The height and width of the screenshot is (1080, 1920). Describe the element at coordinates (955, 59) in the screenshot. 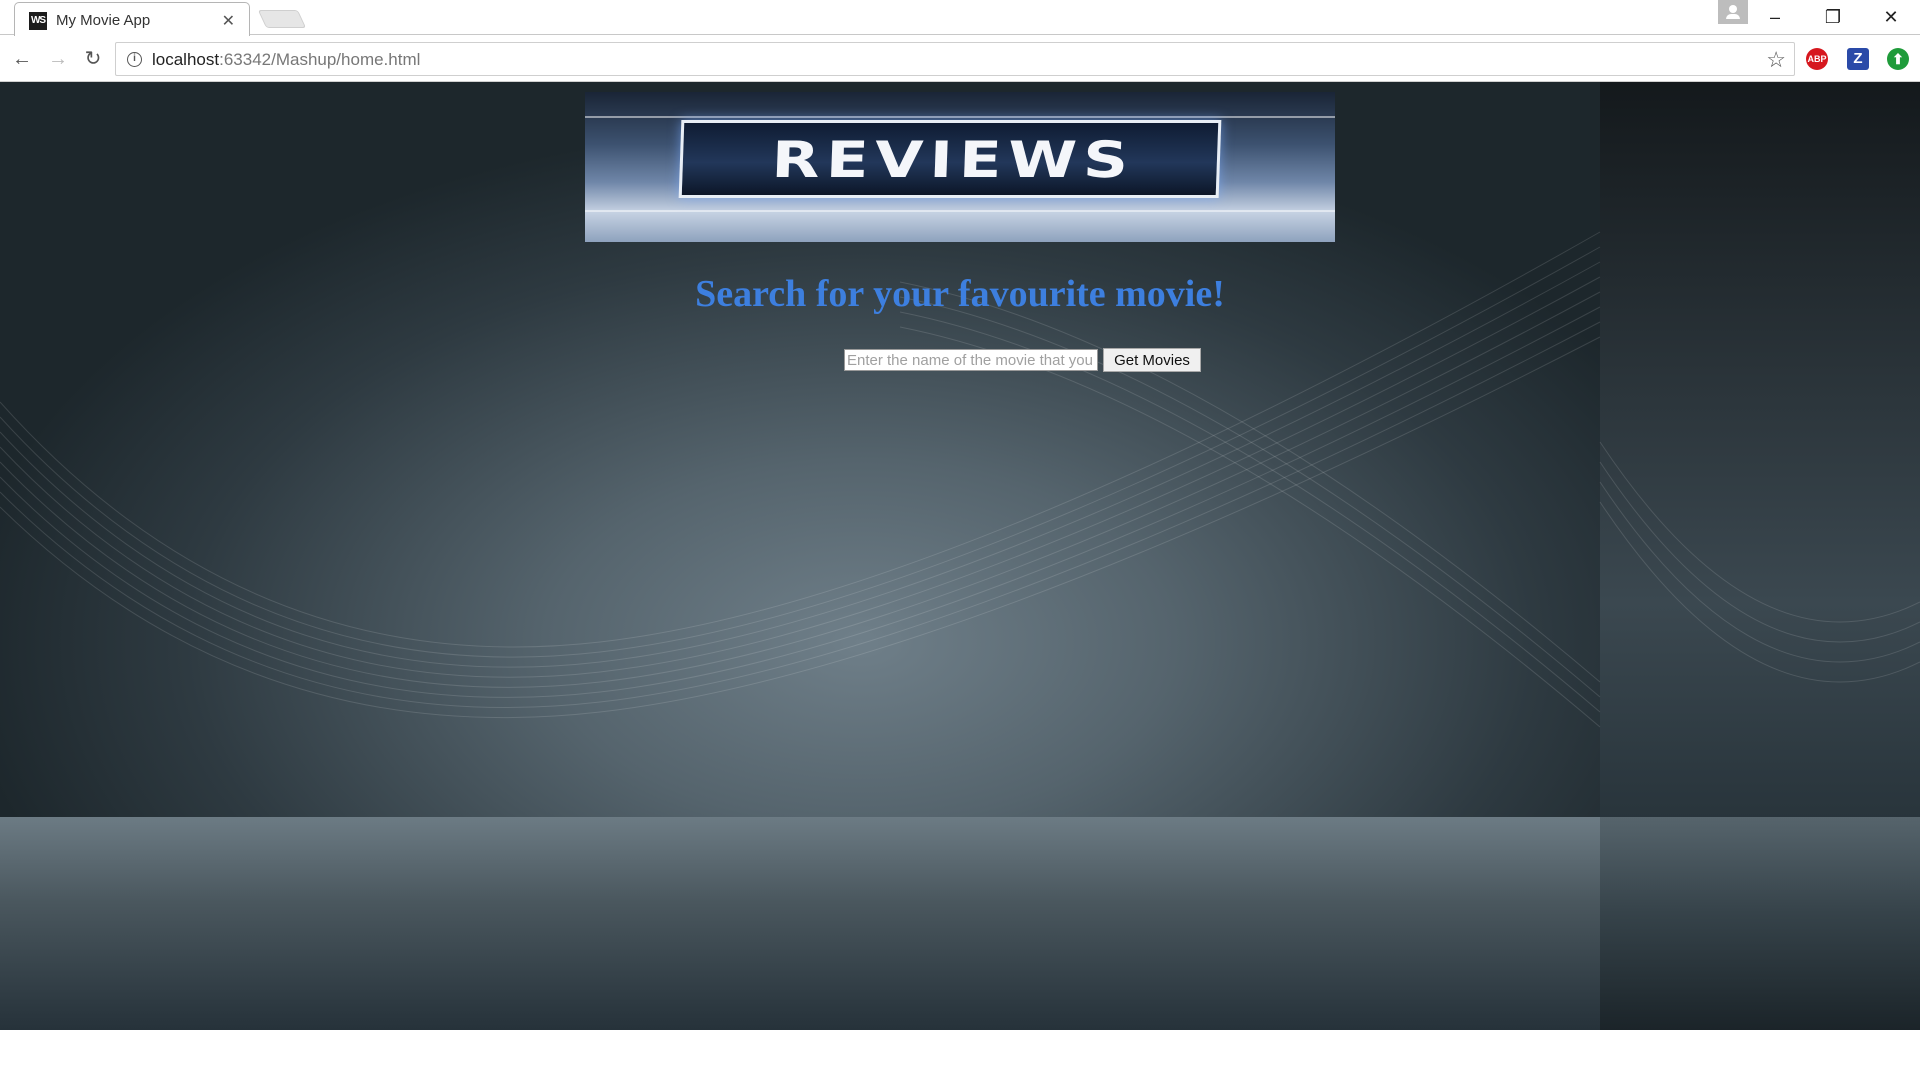

I see `address-bar: i localhost:63342/Mashup/home.html ☆` at that location.